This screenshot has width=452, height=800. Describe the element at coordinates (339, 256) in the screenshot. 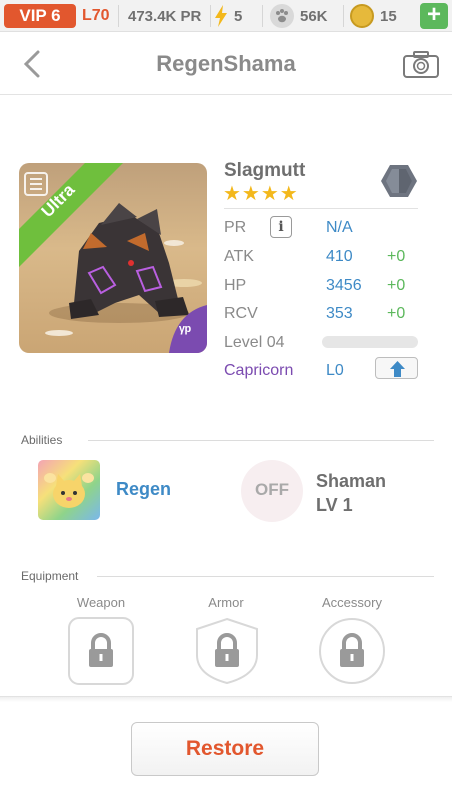

I see `stat-value-atk: 410` at that location.